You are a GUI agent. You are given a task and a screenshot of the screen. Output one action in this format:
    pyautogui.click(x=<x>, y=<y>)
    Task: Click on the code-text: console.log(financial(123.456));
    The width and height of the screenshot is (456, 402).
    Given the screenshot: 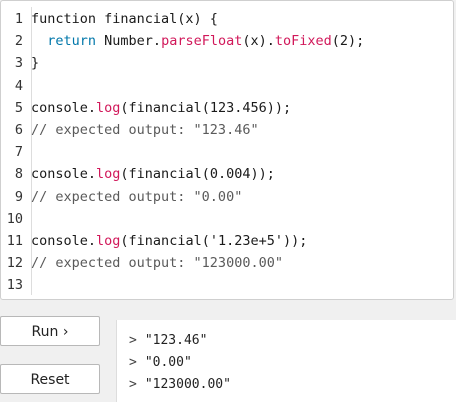 What is the action you would take?
    pyautogui.click(x=159, y=108)
    